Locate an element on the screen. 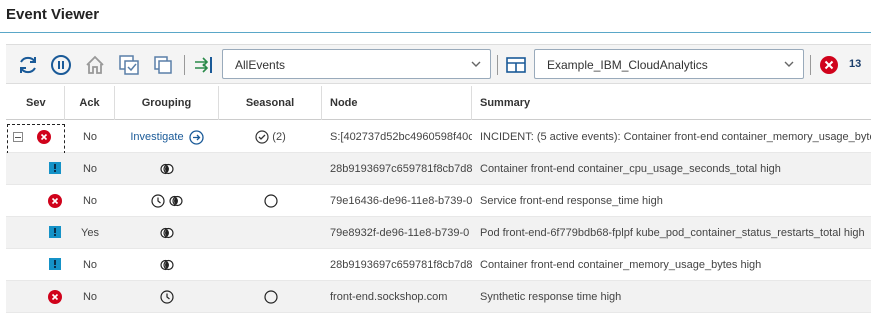 Image resolution: width=871 pixels, height=317 pixels. seasonal-count: (2) is located at coordinates (279, 137).